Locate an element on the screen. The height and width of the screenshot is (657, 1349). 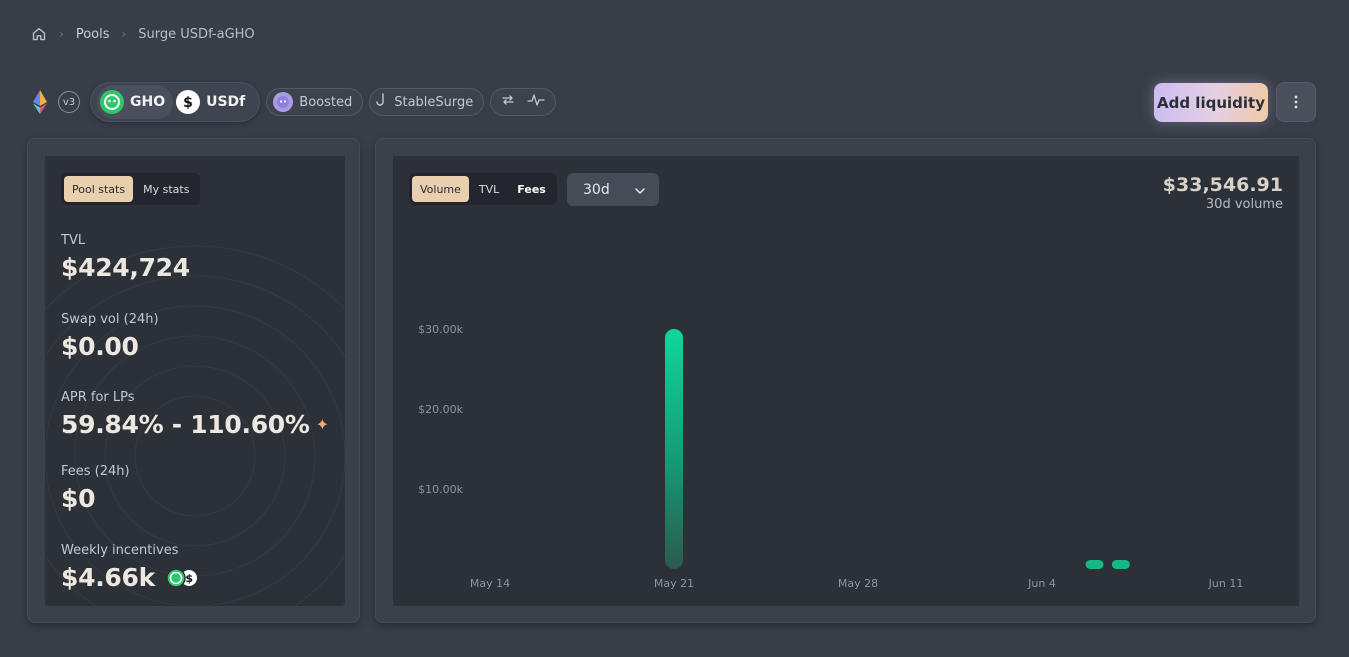
stat-value-text: $0 is located at coordinates (78, 498).